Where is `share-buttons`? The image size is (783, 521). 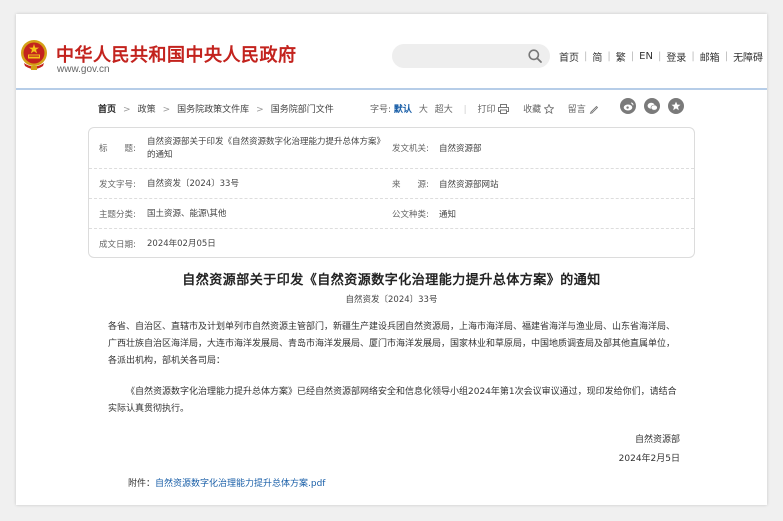
share-buttons is located at coordinates (652, 106).